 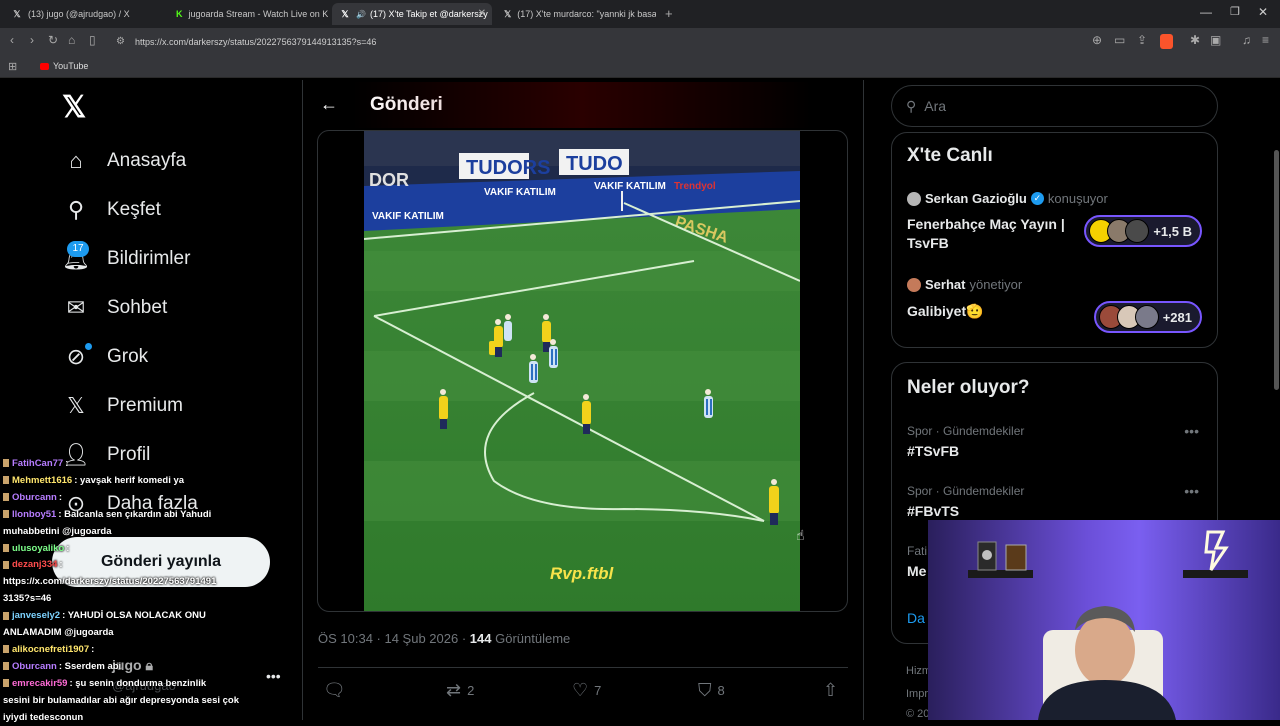 What do you see at coordinates (996, 284) in the screenshot?
I see `host-verb: yönetiyor` at bounding box center [996, 284].